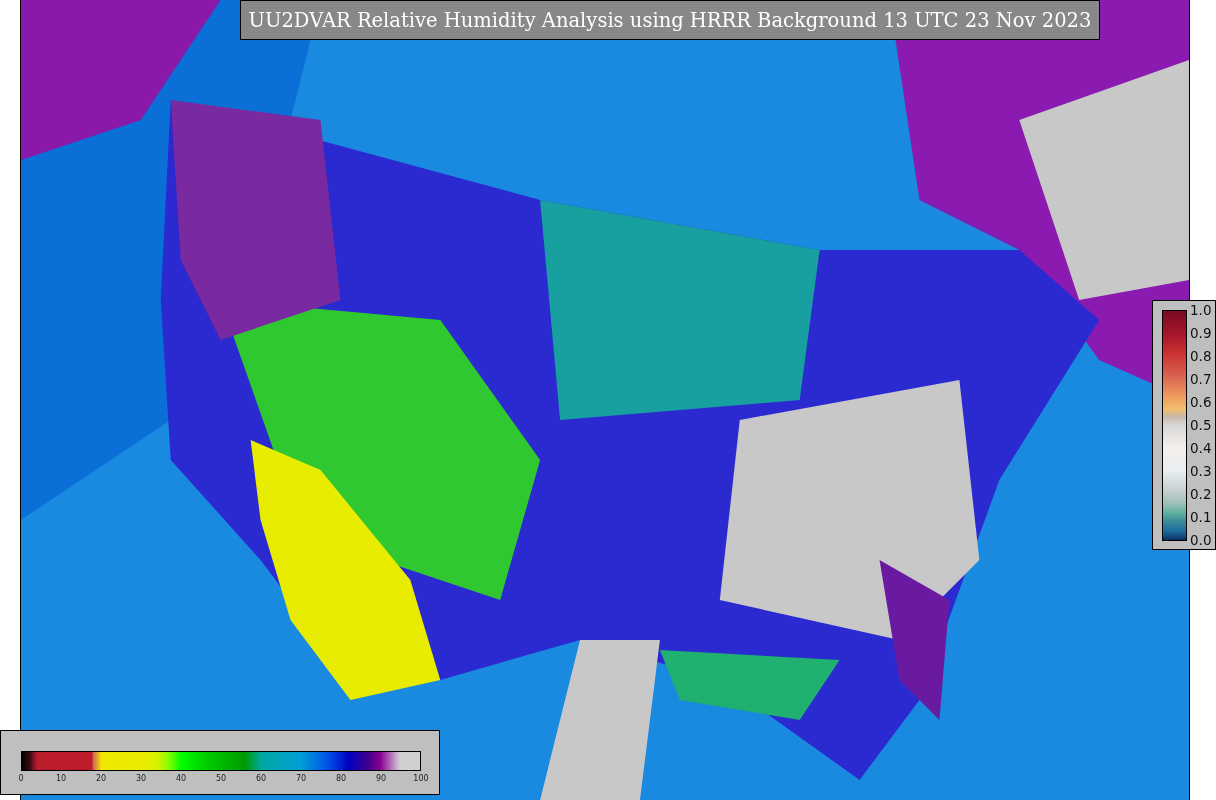  I want to click on tick-label: 0, so click(21, 778).